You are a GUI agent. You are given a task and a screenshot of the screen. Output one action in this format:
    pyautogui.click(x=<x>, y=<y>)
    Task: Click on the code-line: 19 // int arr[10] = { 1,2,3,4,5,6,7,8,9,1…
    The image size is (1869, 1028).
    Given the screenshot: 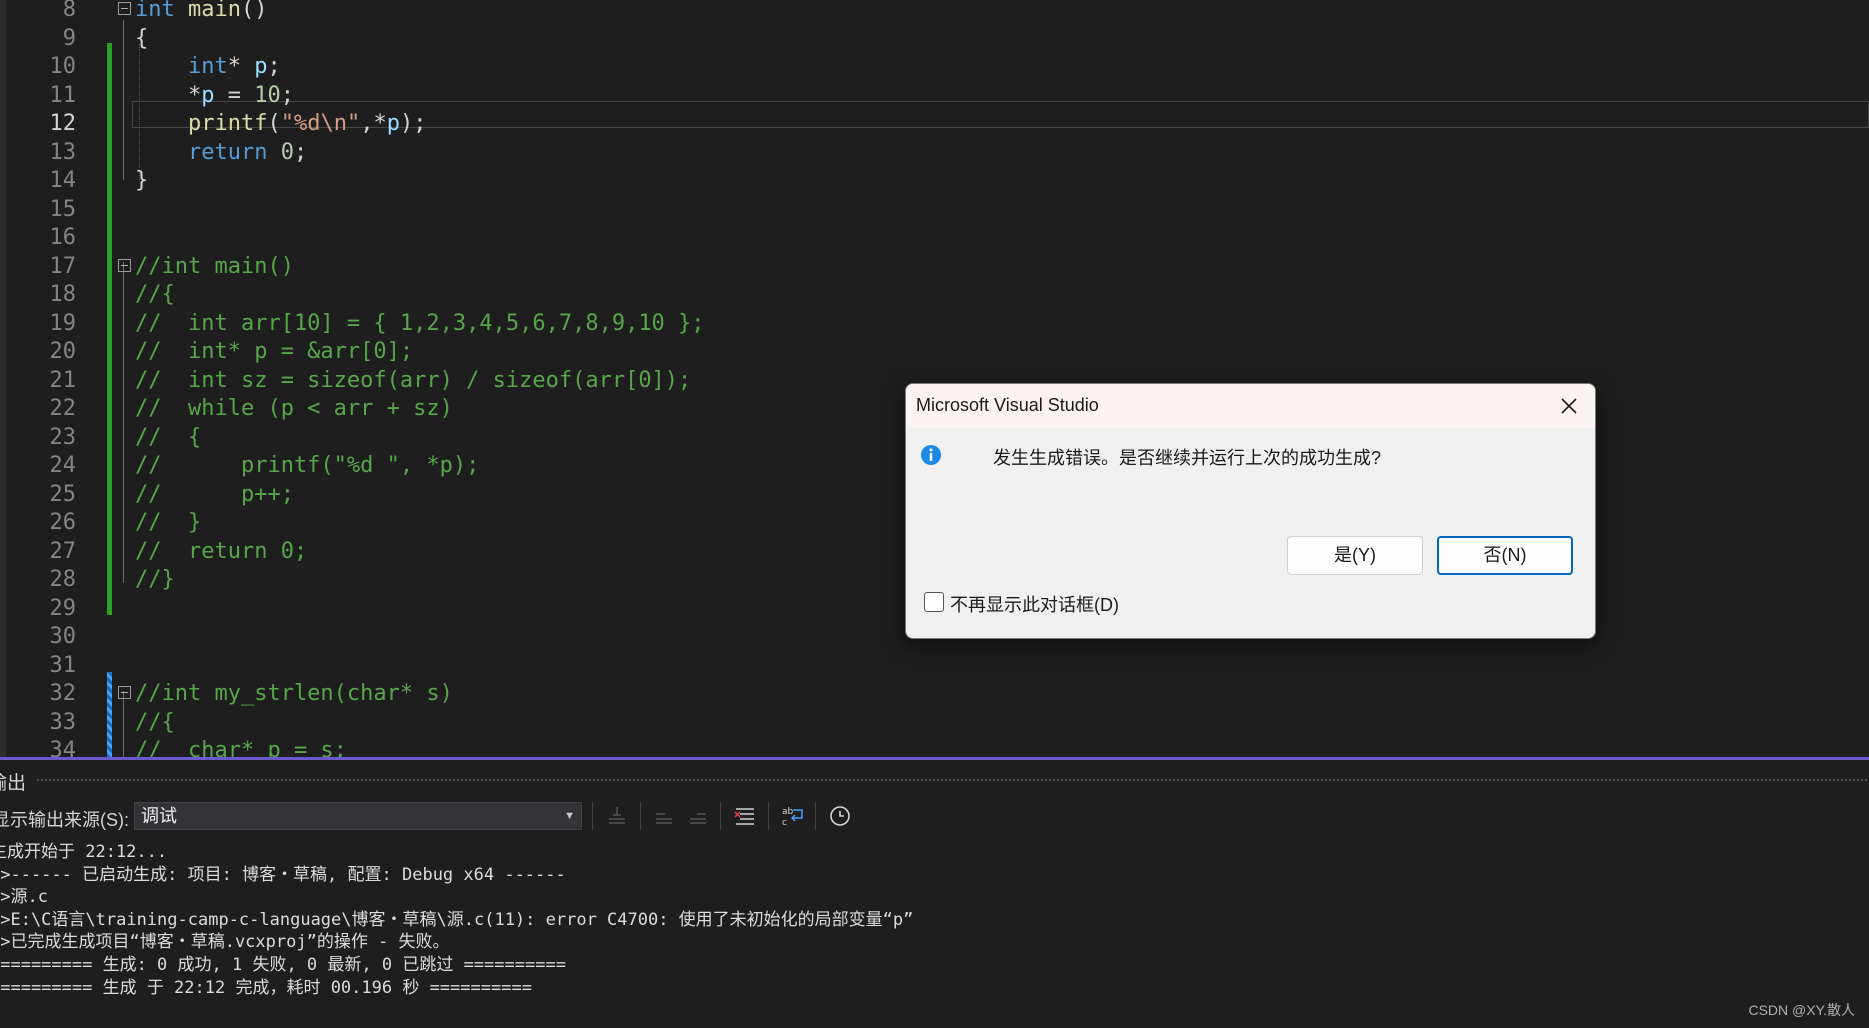 What is the action you would take?
    pyautogui.click(x=934, y=324)
    